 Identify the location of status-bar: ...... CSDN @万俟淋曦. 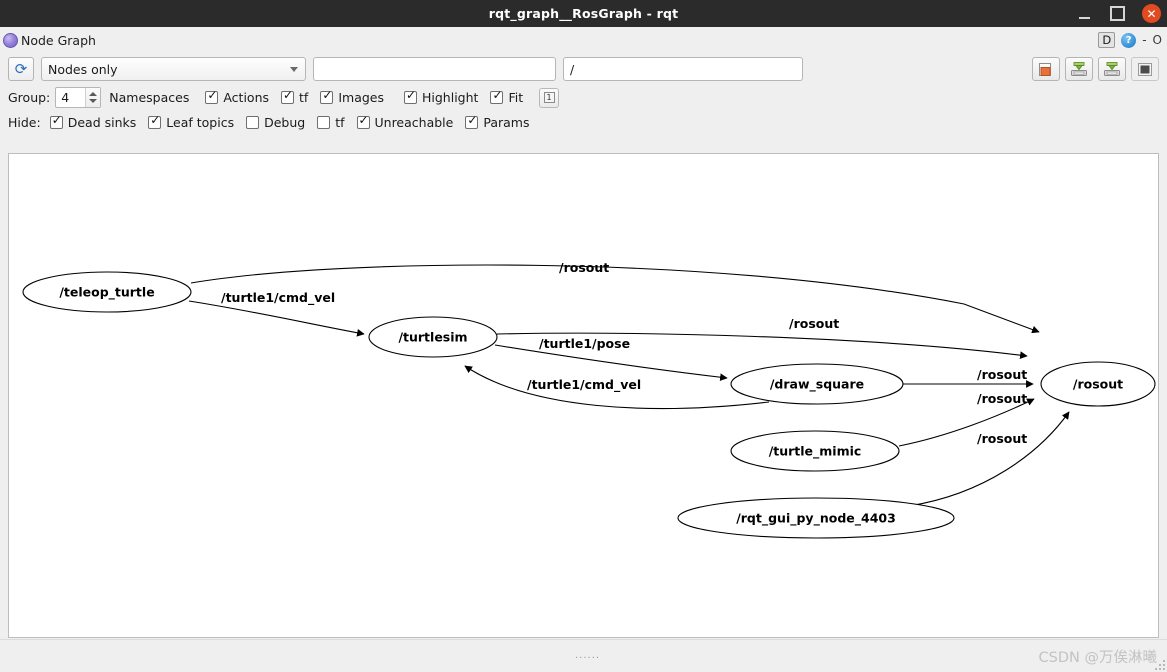
(583, 655).